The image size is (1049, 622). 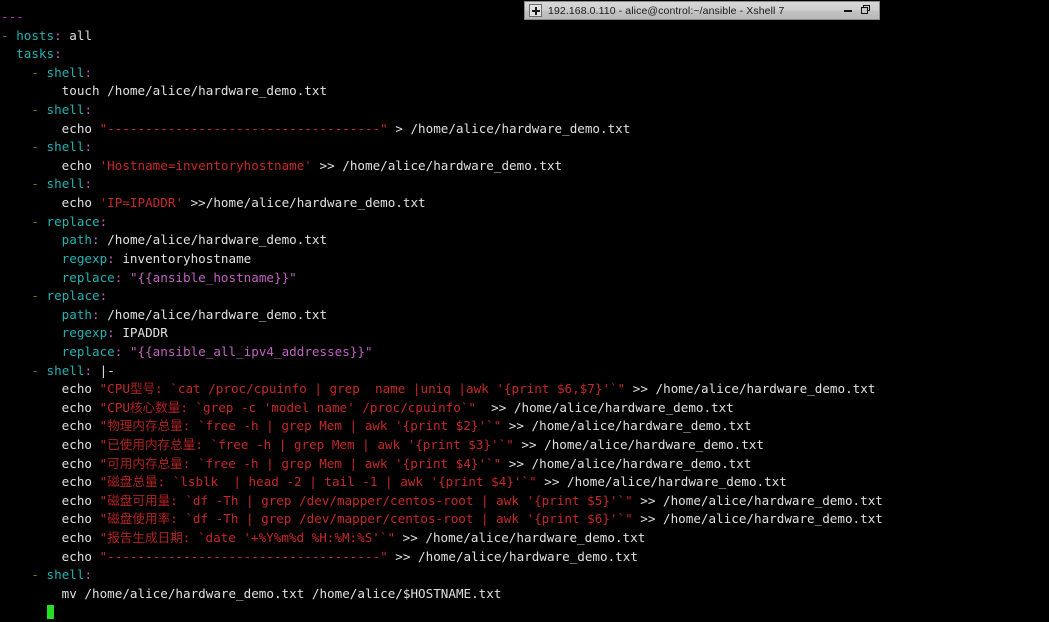 What do you see at coordinates (865, 11) in the screenshot?
I see `restore-button` at bounding box center [865, 11].